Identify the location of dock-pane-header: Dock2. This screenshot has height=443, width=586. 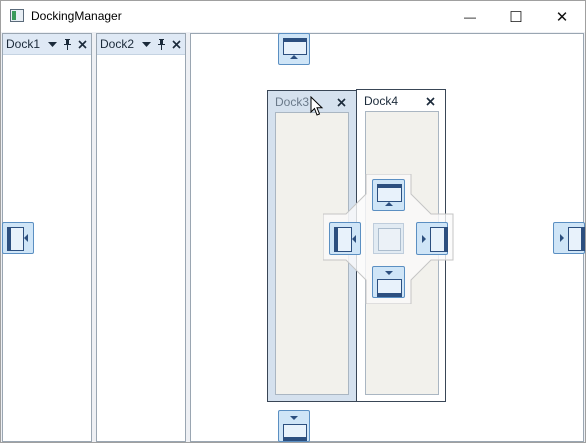
(141, 44).